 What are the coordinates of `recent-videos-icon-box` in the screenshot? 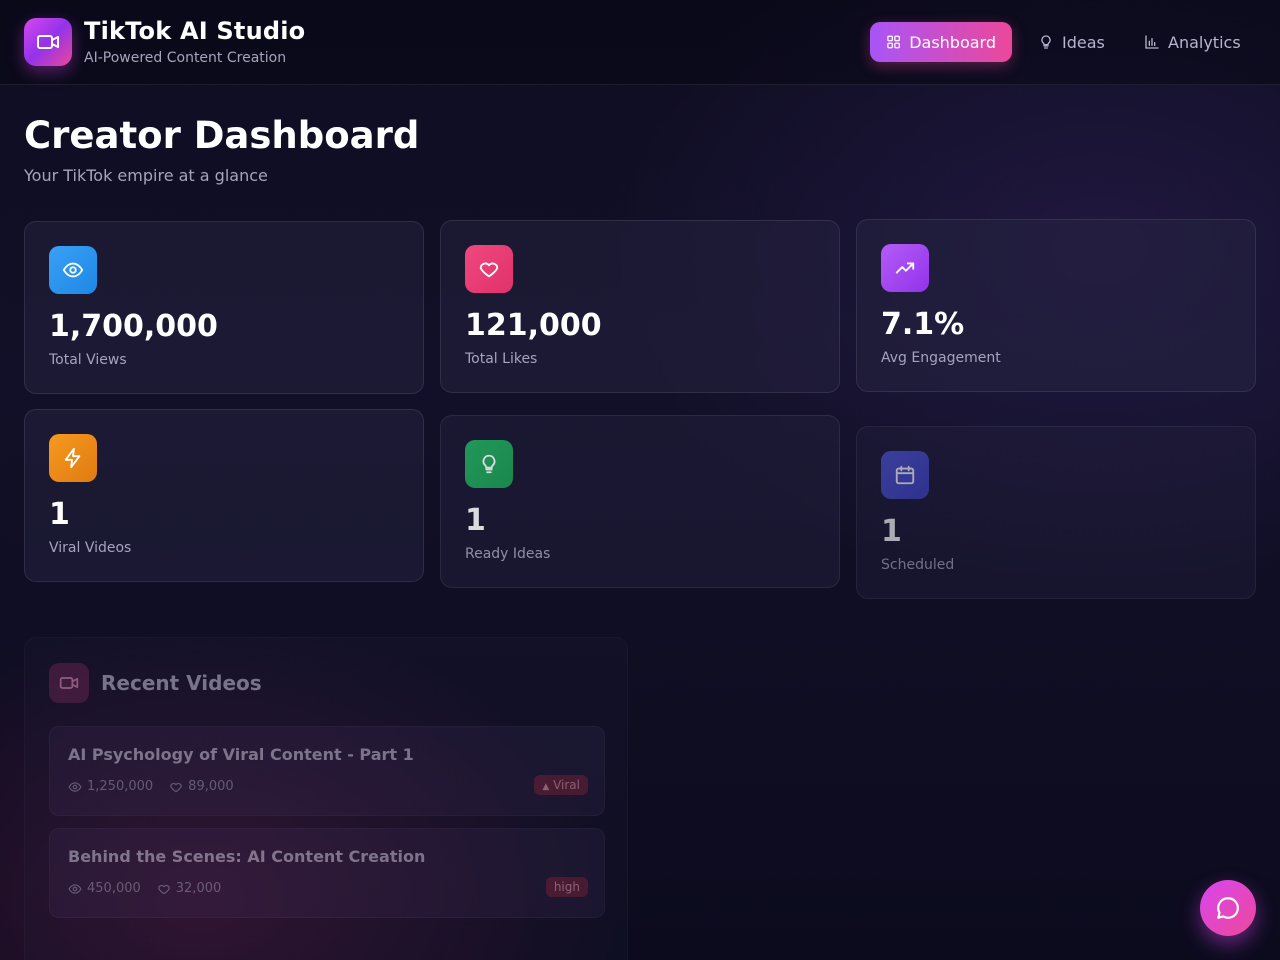 It's located at (69, 683).